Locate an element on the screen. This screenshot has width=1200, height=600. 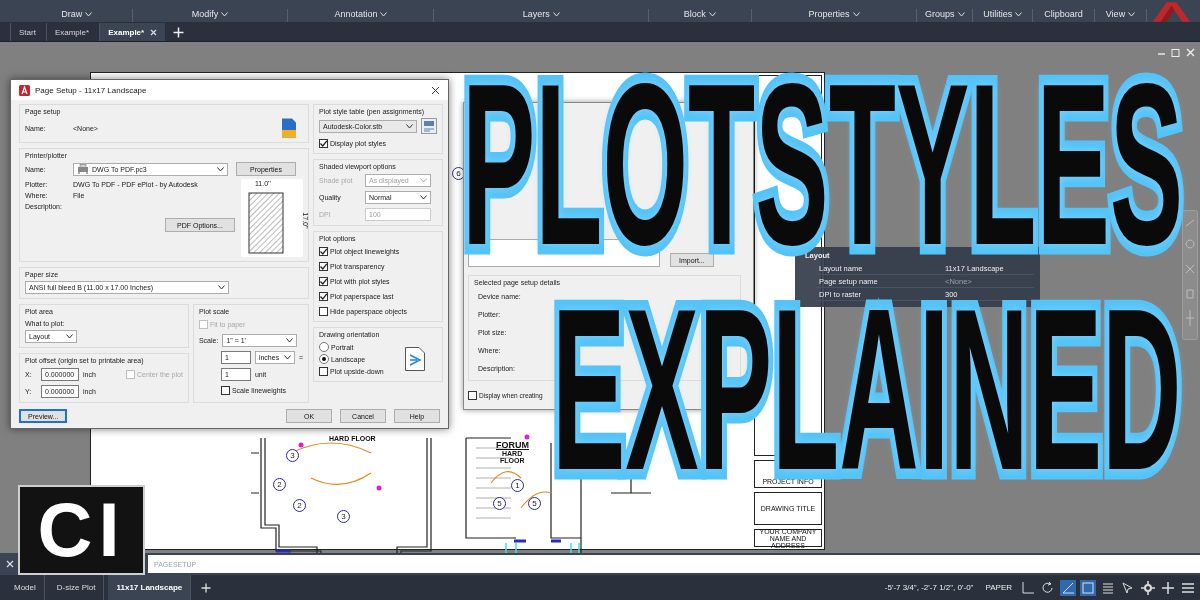
square-icon is located at coordinates (1088, 587).